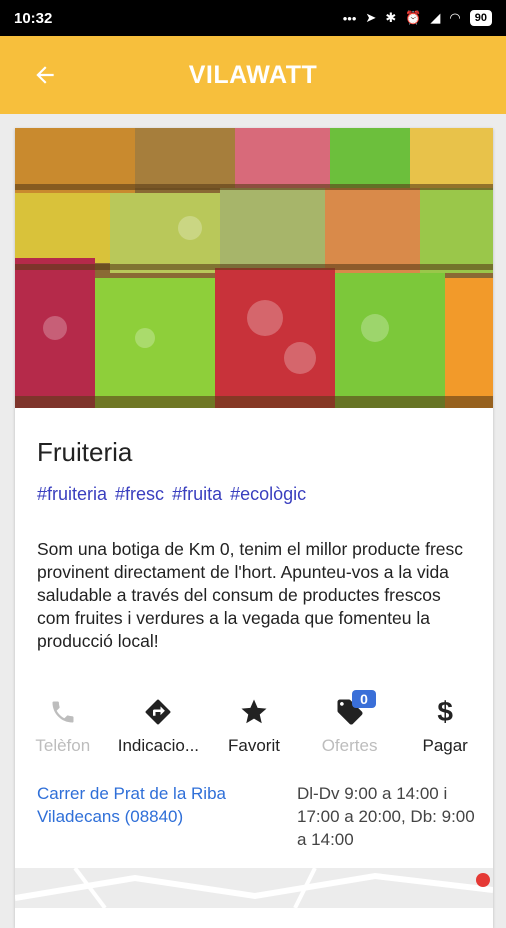 The width and height of the screenshot is (506, 928). Describe the element at coordinates (349, 18) in the screenshot. I see `more-icon: •••` at that location.